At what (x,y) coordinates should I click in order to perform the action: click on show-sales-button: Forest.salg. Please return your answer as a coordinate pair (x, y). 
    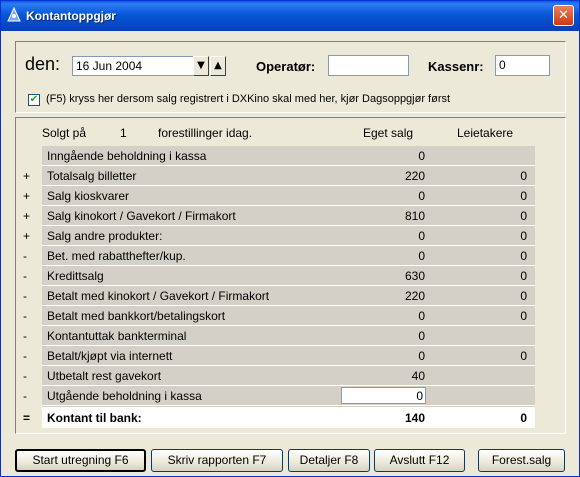
    Looking at the image, I should click on (521, 460).